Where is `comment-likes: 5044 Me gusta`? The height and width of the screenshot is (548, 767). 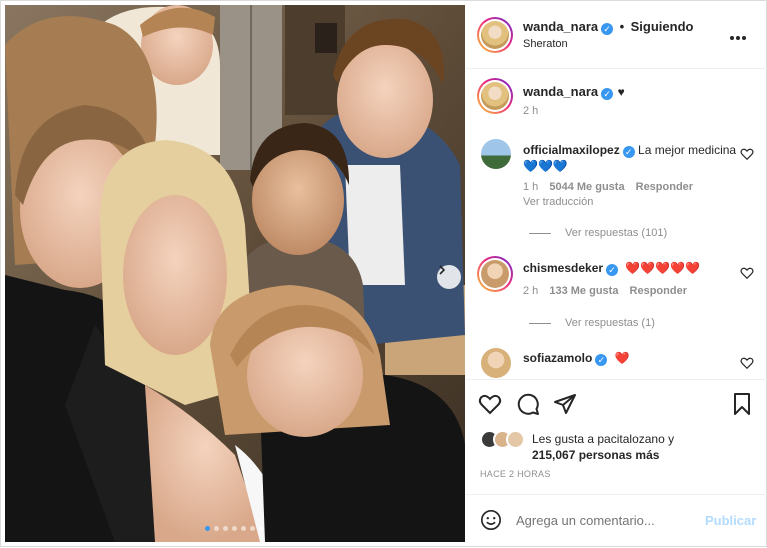 comment-likes: 5044 Me gusta is located at coordinates (586, 187).